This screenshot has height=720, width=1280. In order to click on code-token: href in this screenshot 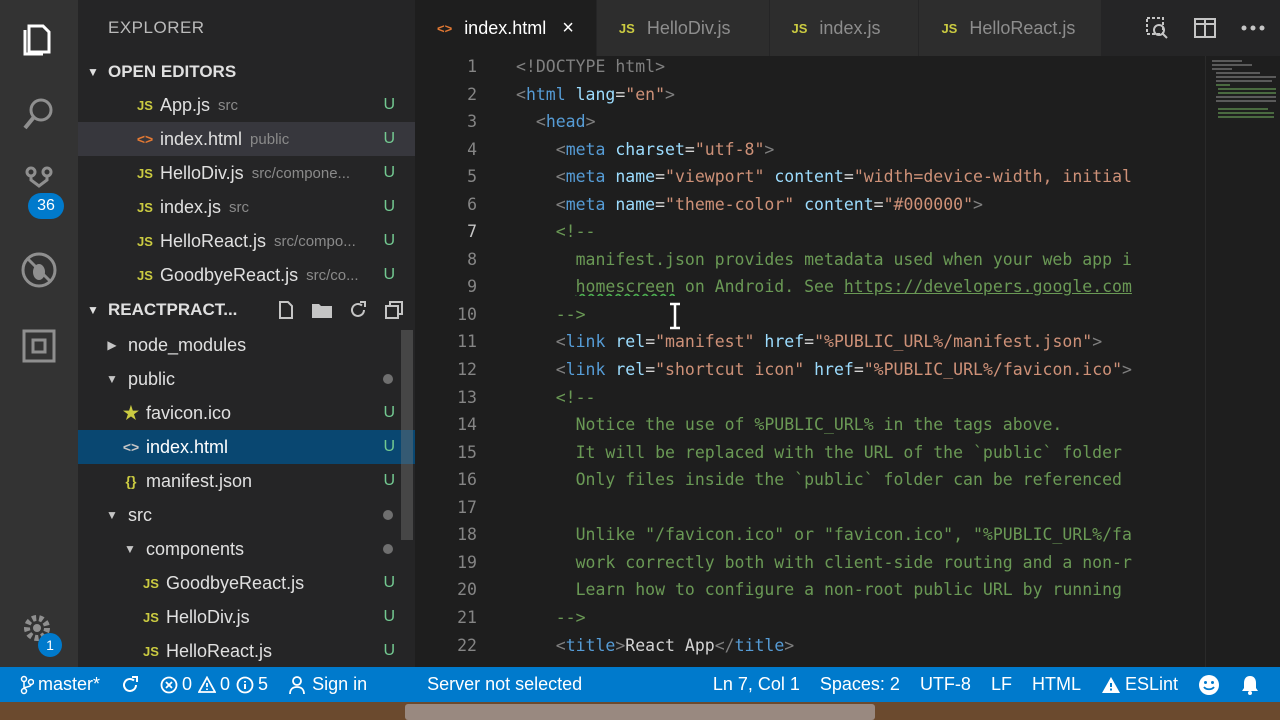, I will do `click(829, 369)`.